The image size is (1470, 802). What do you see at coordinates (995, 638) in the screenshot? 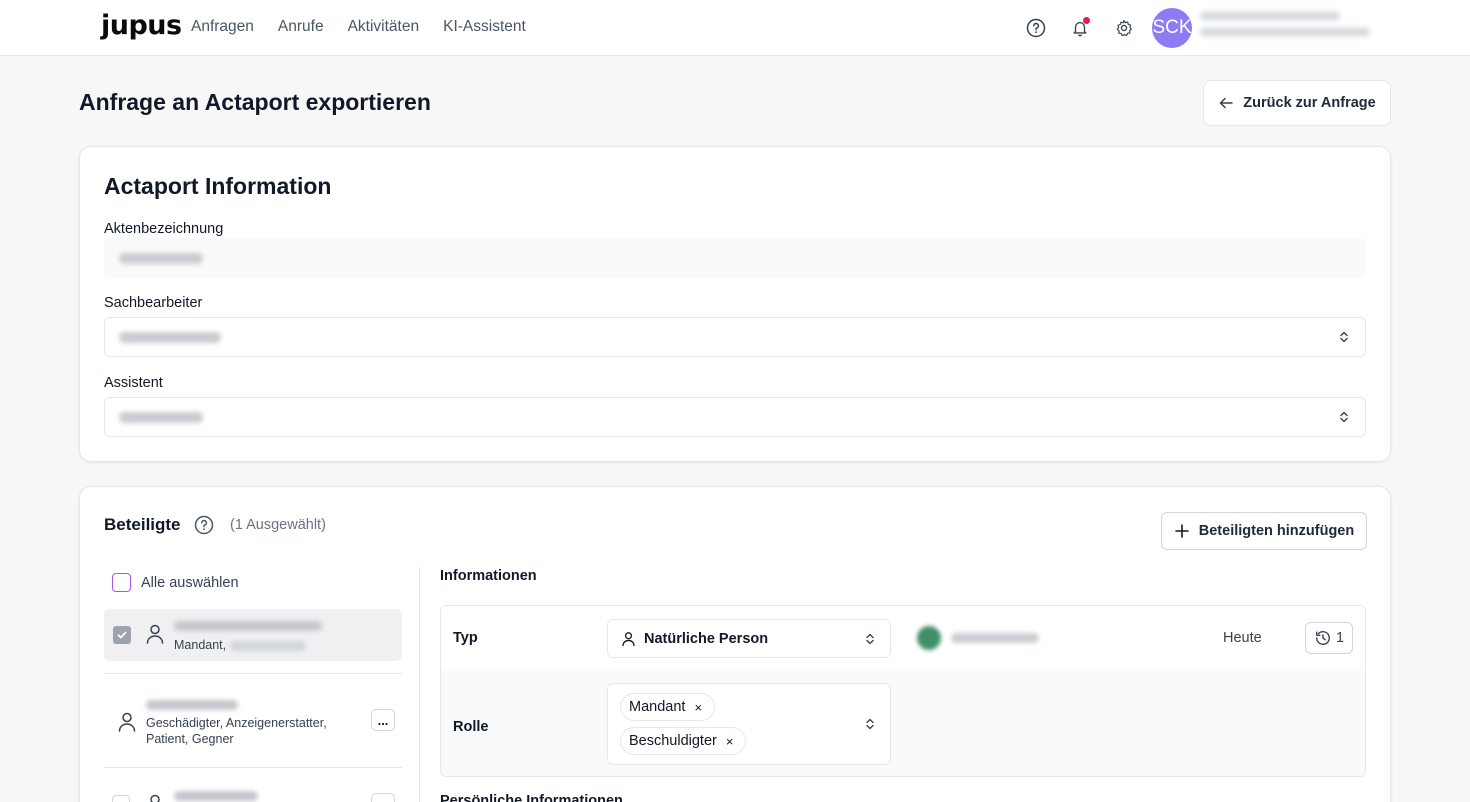
I see `source-name-redacted` at bounding box center [995, 638].